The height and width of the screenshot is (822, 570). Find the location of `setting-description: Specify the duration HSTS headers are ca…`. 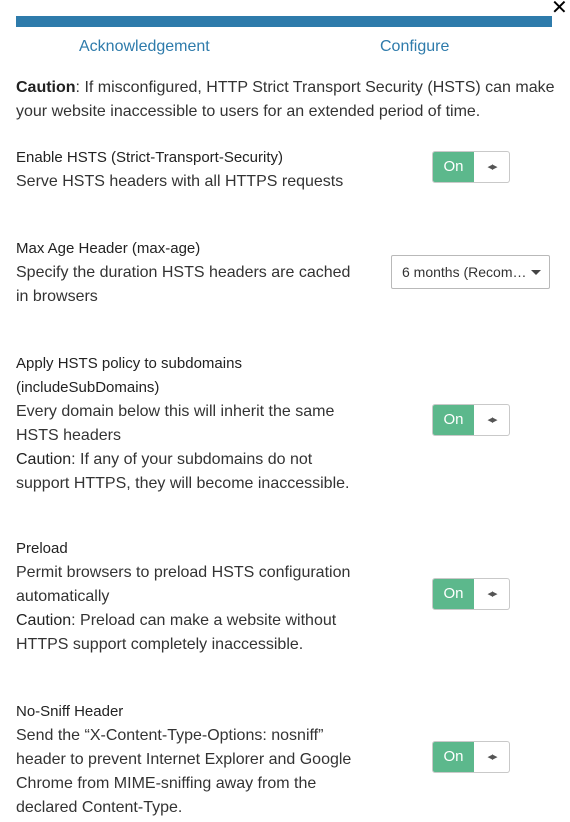

setting-description: Specify the duration HSTS headers are ca… is located at coordinates (183, 284).